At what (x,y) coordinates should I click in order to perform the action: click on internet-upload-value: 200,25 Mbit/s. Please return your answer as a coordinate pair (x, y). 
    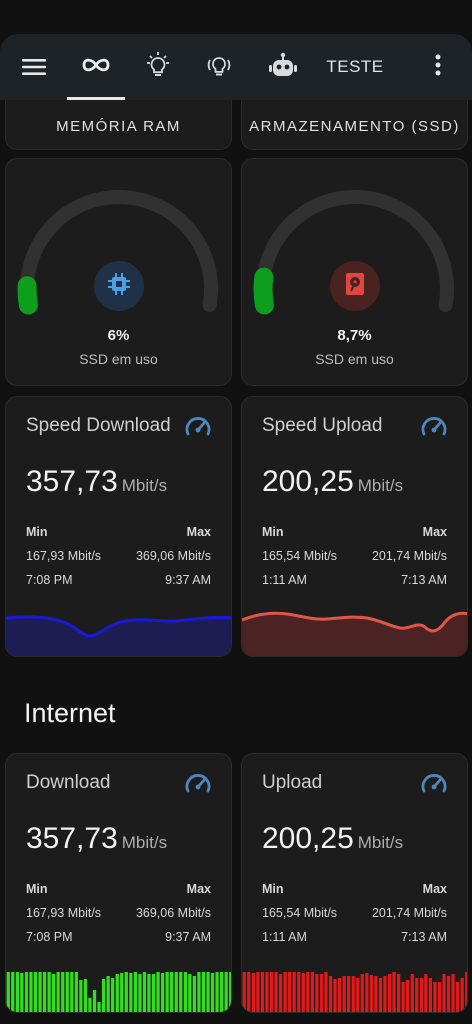
    Looking at the image, I should click on (333, 838).